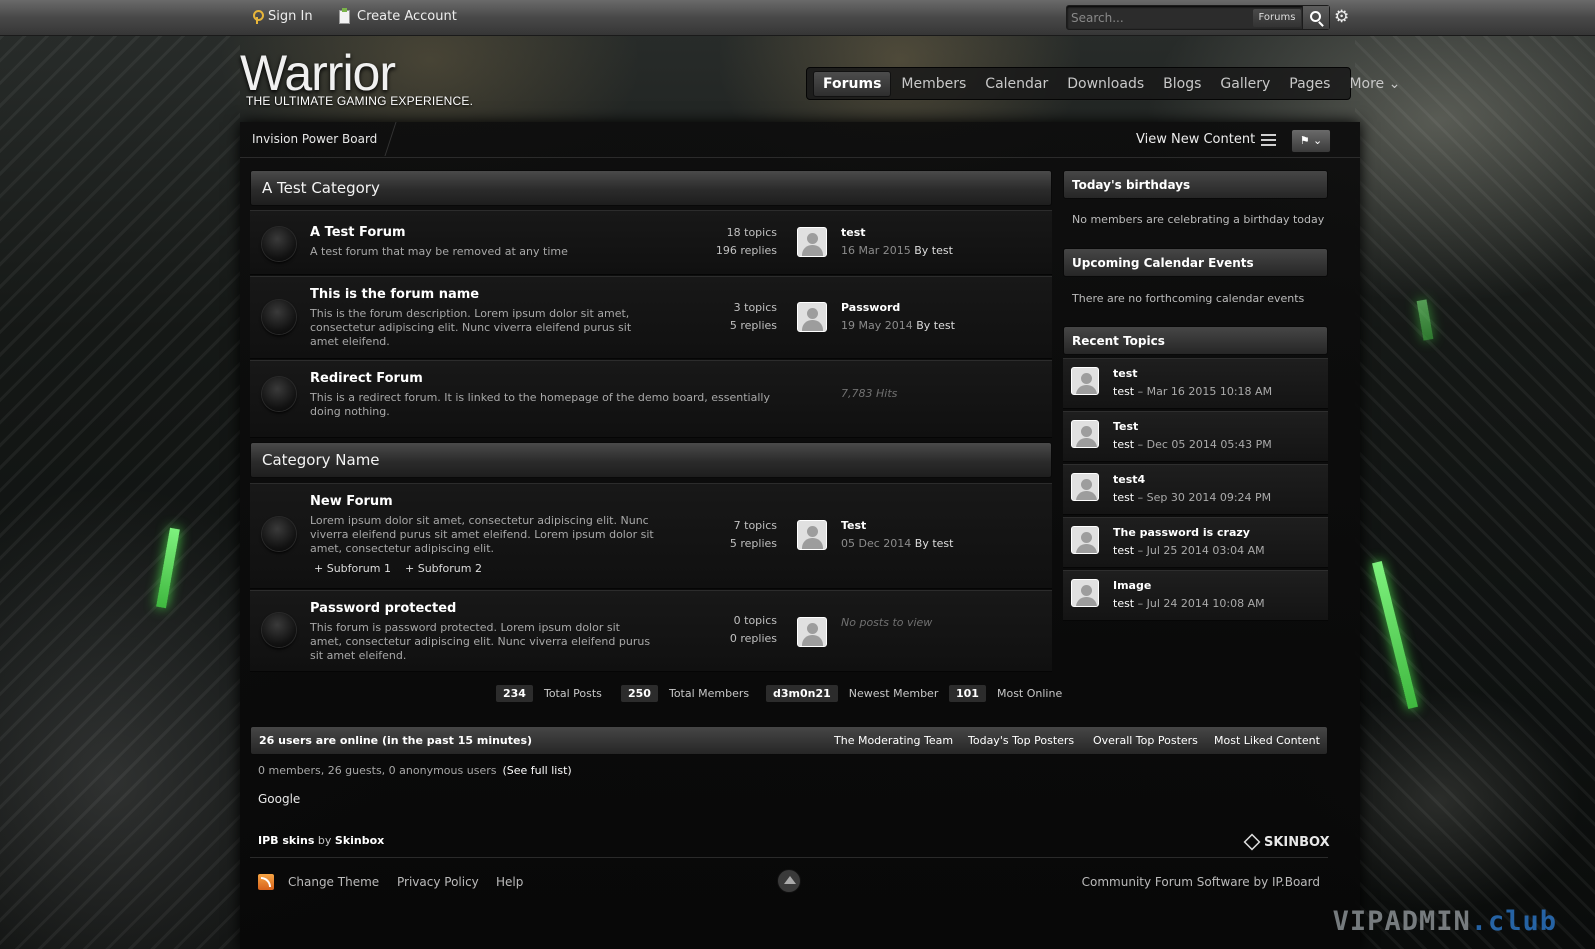 The width and height of the screenshot is (1595, 949). What do you see at coordinates (853, 232) in the screenshot?
I see `last-post-title: test` at bounding box center [853, 232].